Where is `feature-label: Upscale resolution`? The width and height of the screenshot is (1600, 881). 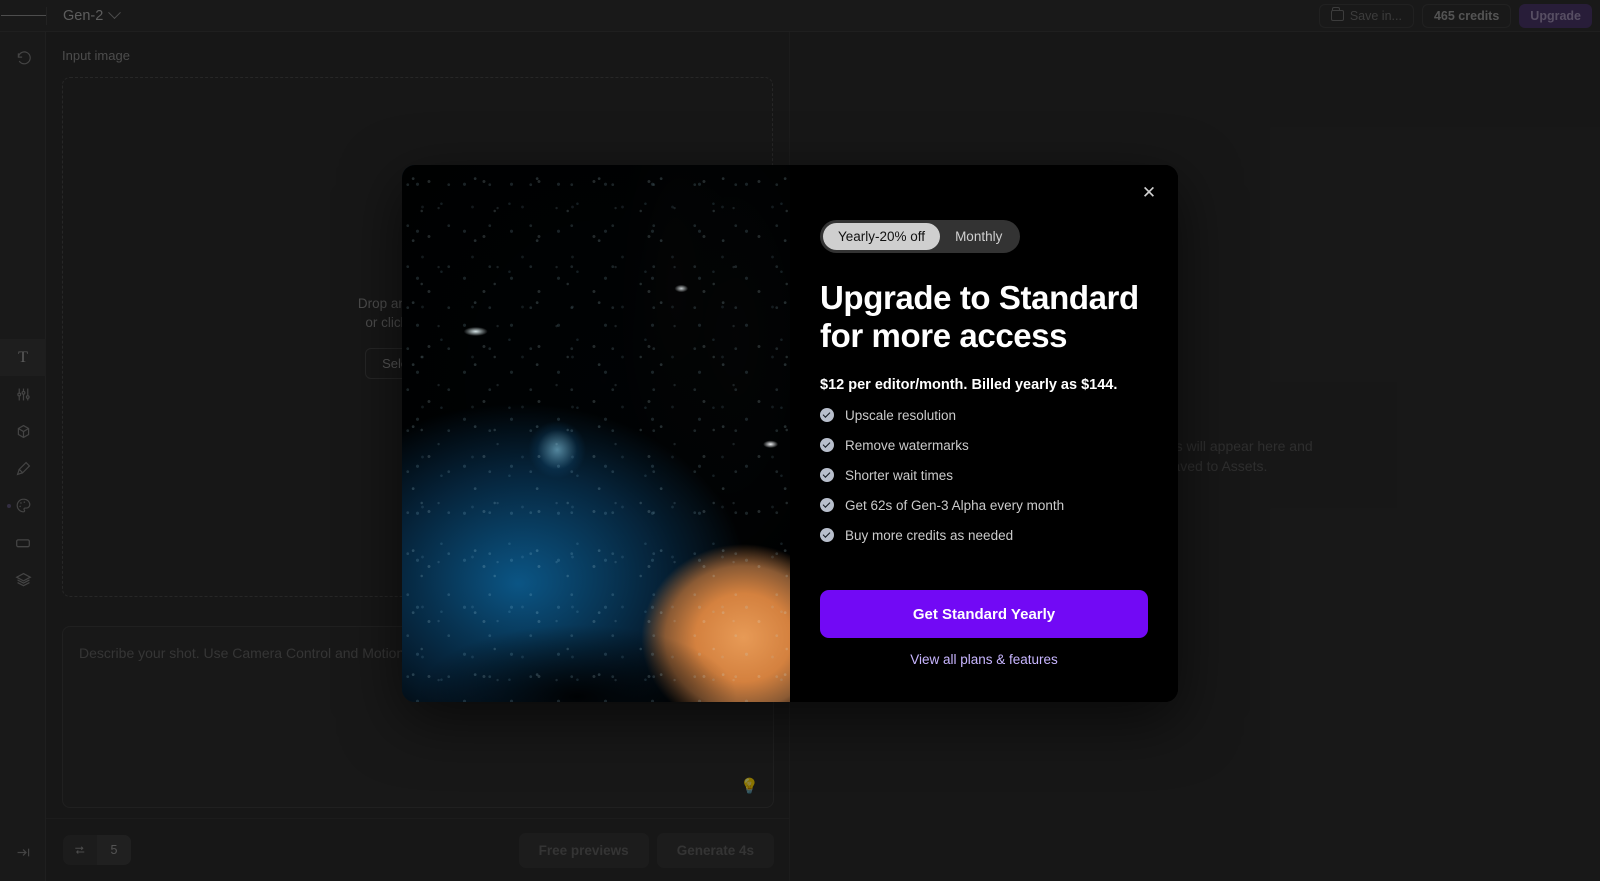 feature-label: Upscale resolution is located at coordinates (901, 415).